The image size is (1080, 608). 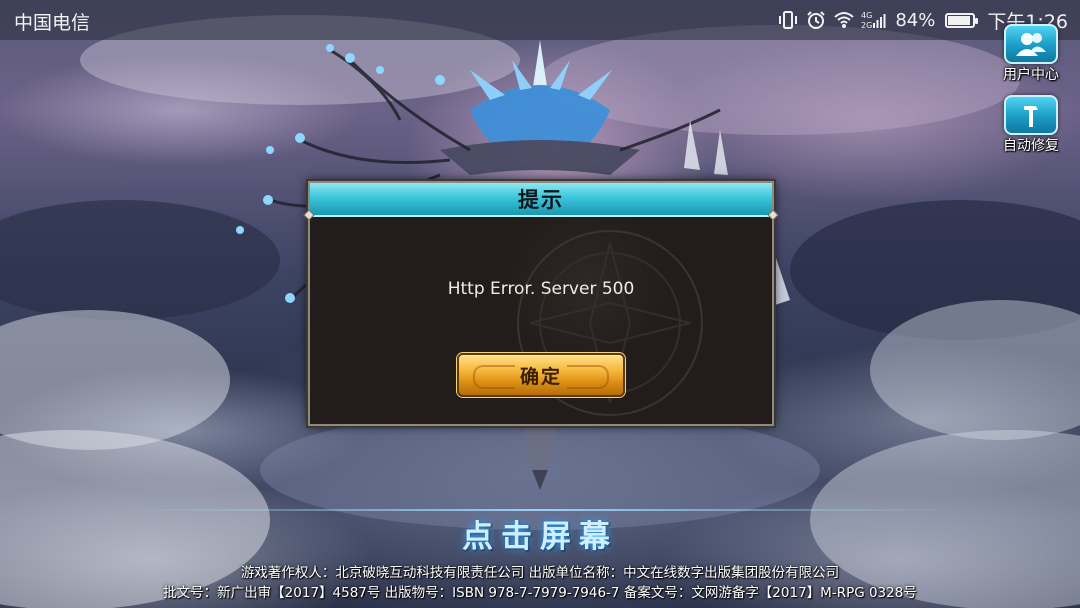 I want to click on dialog-message: Http Error. Server 500, so click(x=541, y=289).